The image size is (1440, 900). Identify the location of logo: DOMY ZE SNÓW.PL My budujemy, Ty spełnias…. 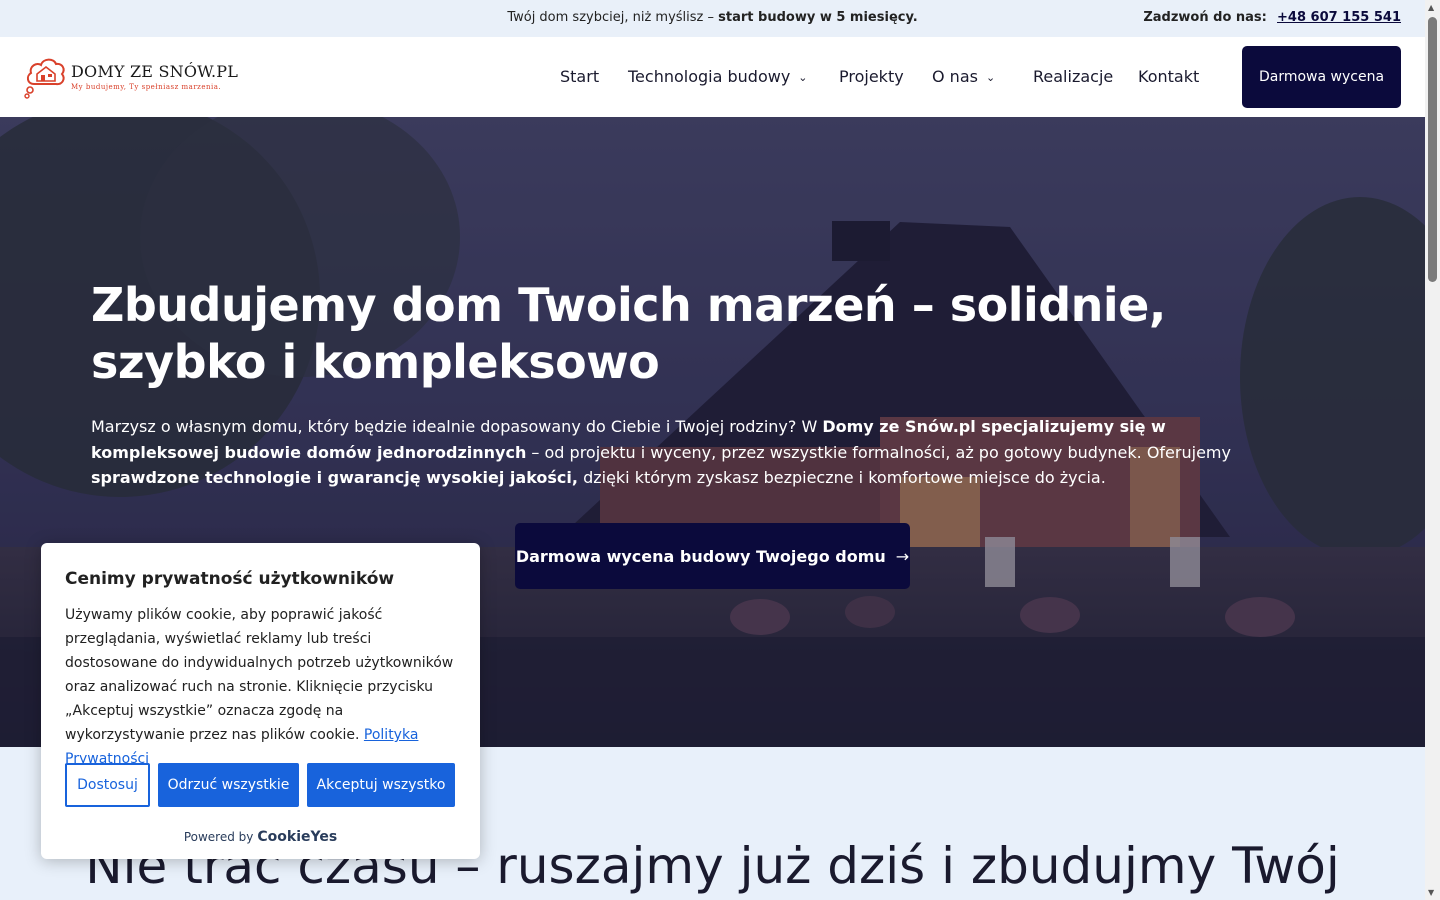
(131, 77).